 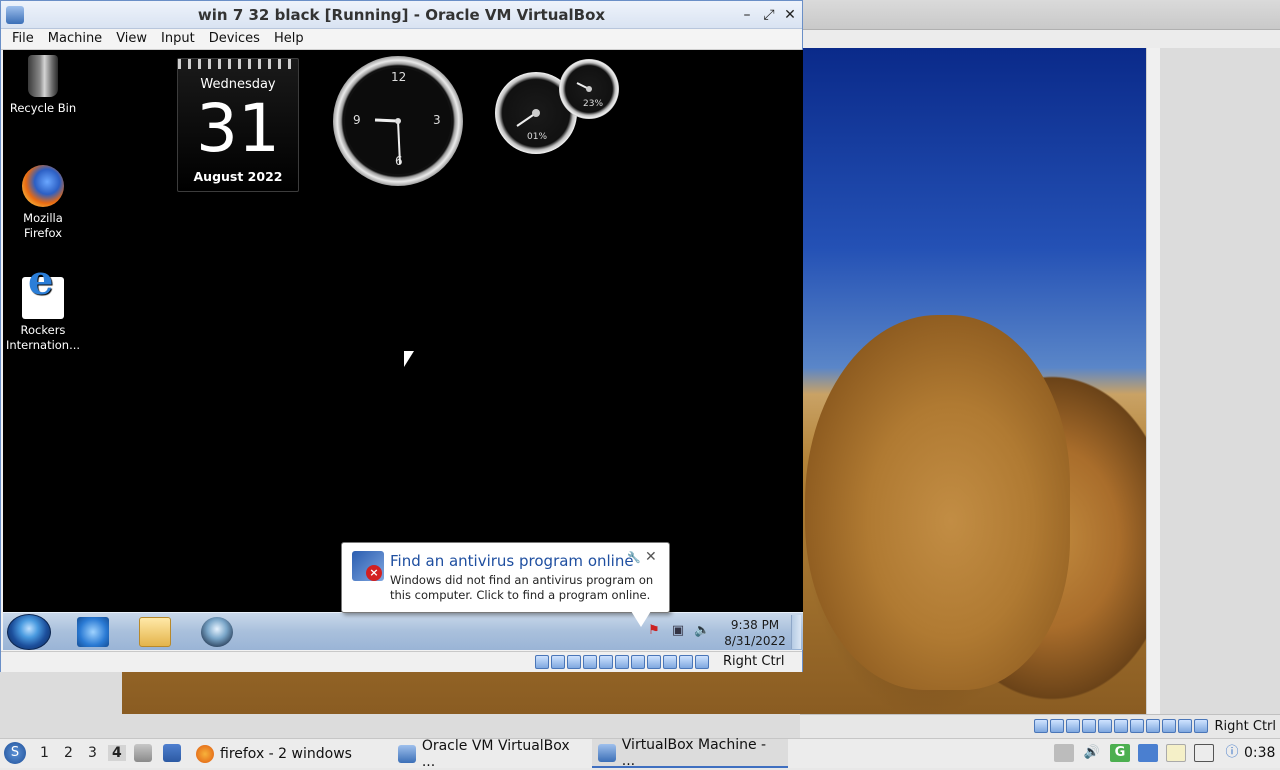 What do you see at coordinates (374, 573) in the screenshot?
I see `error-icon: ×` at bounding box center [374, 573].